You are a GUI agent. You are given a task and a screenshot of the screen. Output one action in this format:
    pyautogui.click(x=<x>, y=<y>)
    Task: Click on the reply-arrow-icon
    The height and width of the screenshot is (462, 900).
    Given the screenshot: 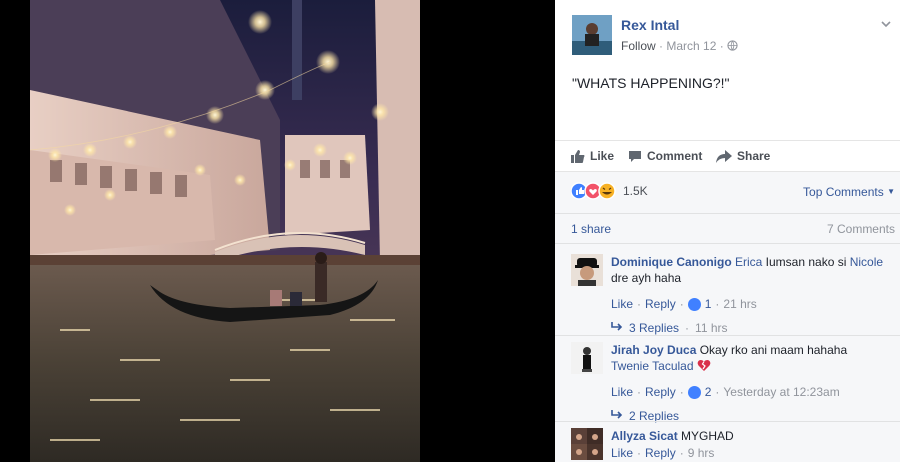 What is the action you would take?
    pyautogui.click(x=617, y=328)
    